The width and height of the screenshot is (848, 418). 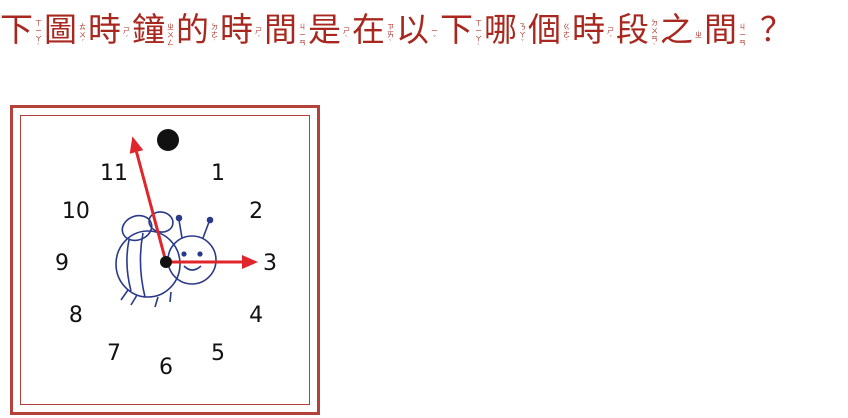 What do you see at coordinates (114, 353) in the screenshot?
I see `clock-numeral: 7` at bounding box center [114, 353].